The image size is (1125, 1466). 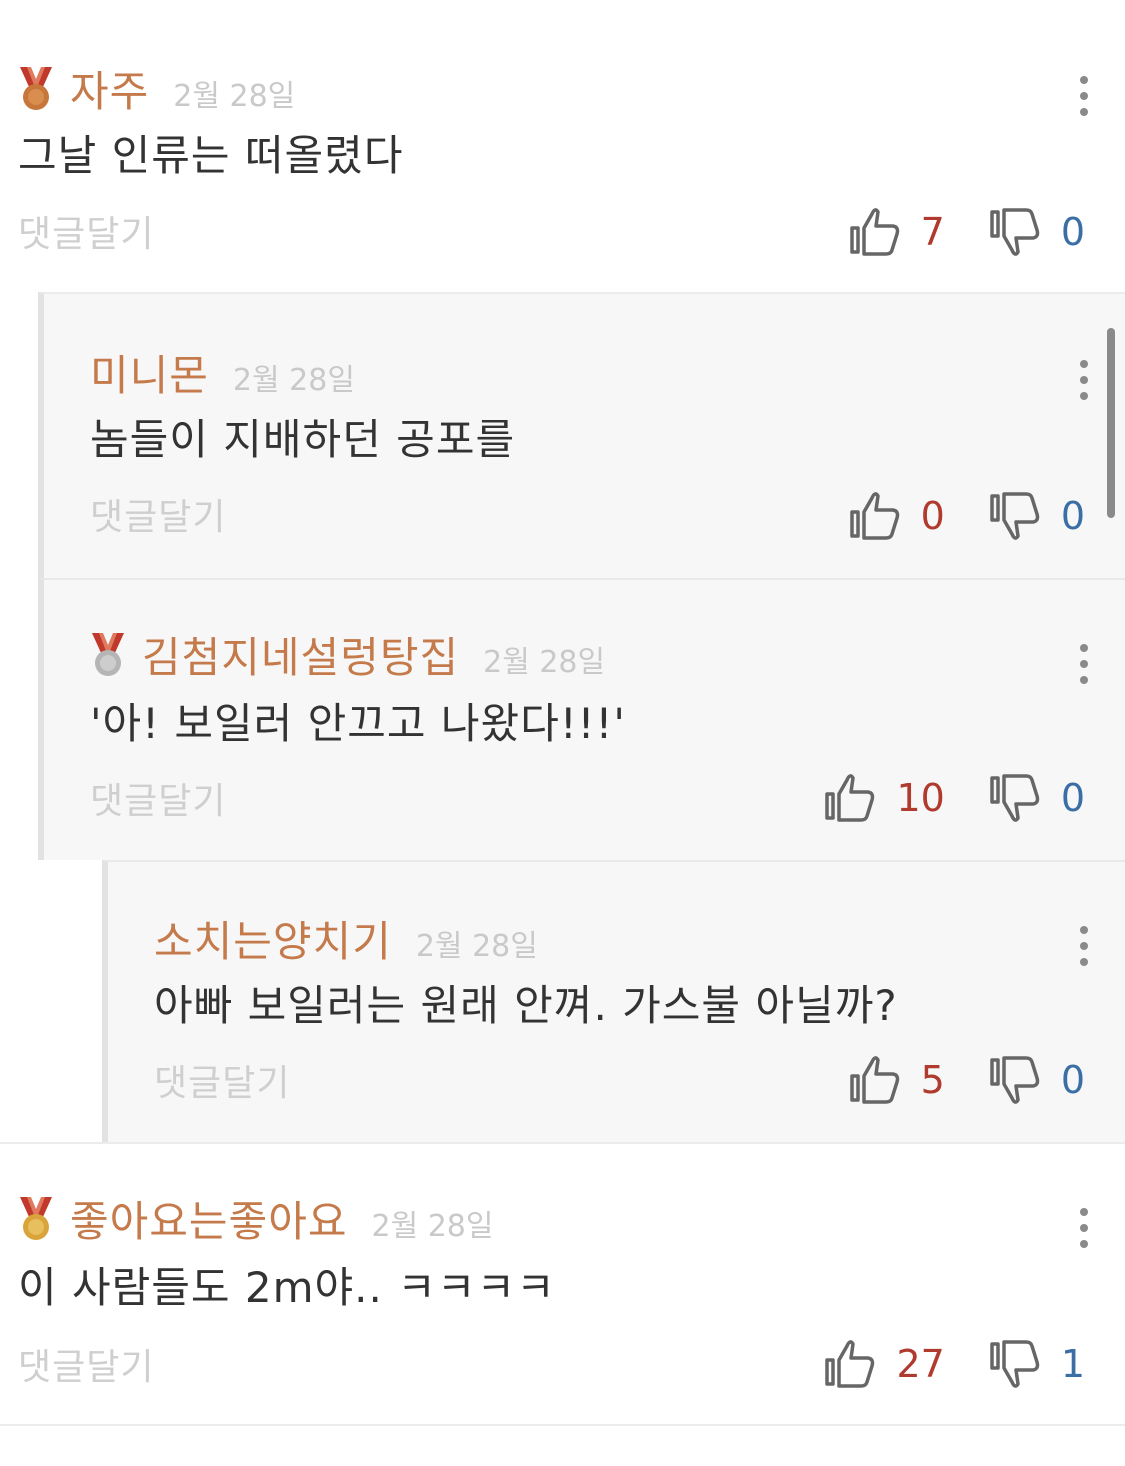 I want to click on like-count: 27, so click(x=920, y=1364).